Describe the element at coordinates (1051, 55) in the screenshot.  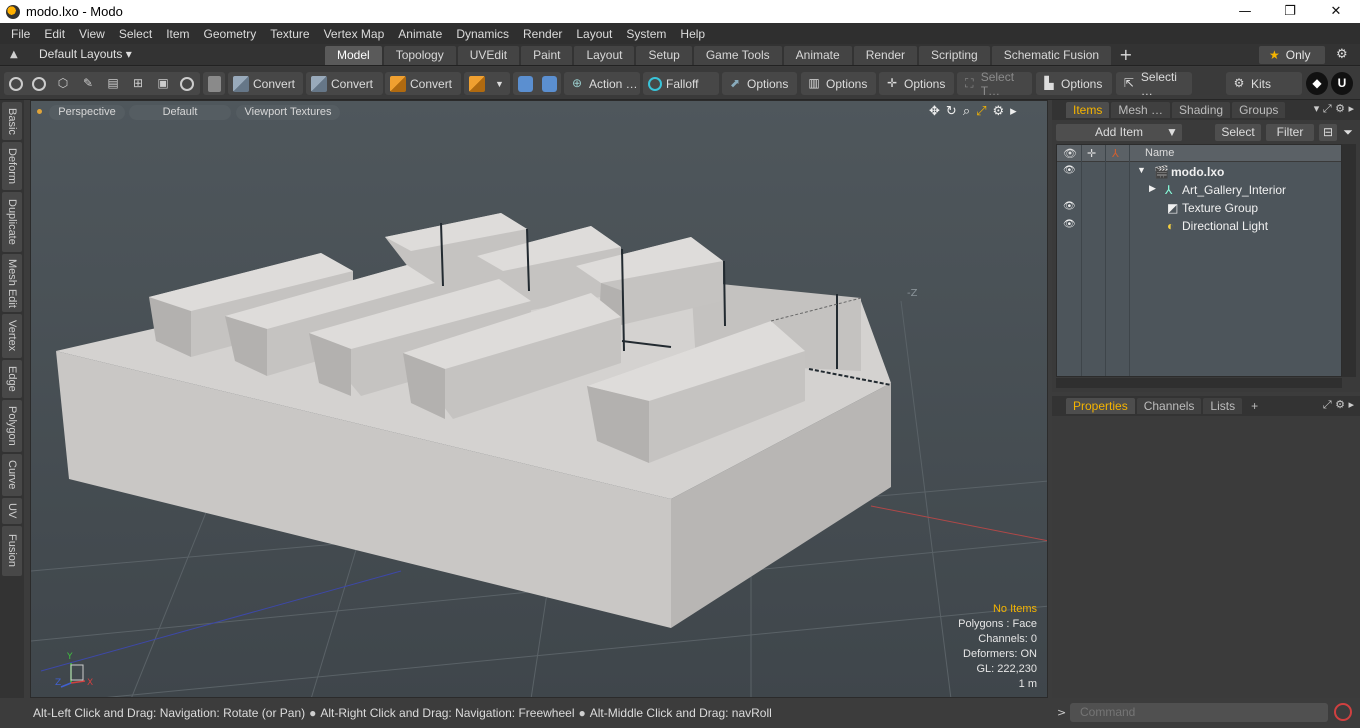
I see `tab-schematic-fusion: Schematic Fusion` at that location.